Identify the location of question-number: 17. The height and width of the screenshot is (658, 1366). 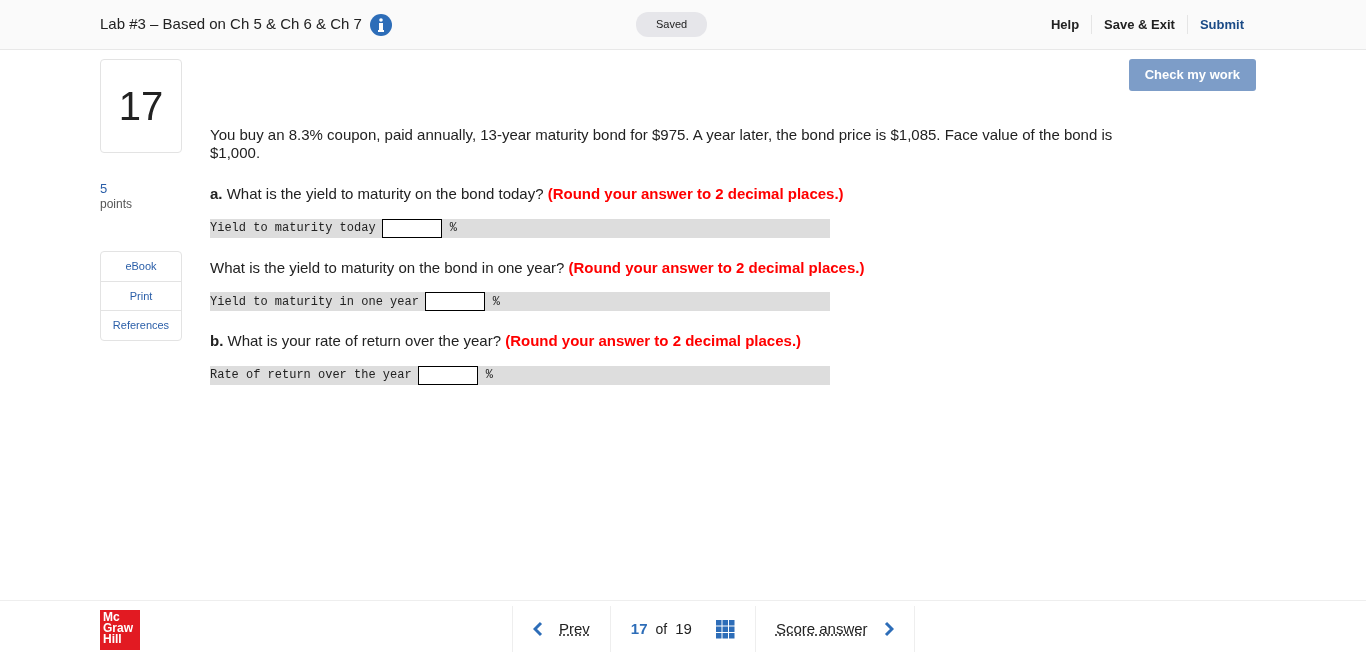
(141, 106).